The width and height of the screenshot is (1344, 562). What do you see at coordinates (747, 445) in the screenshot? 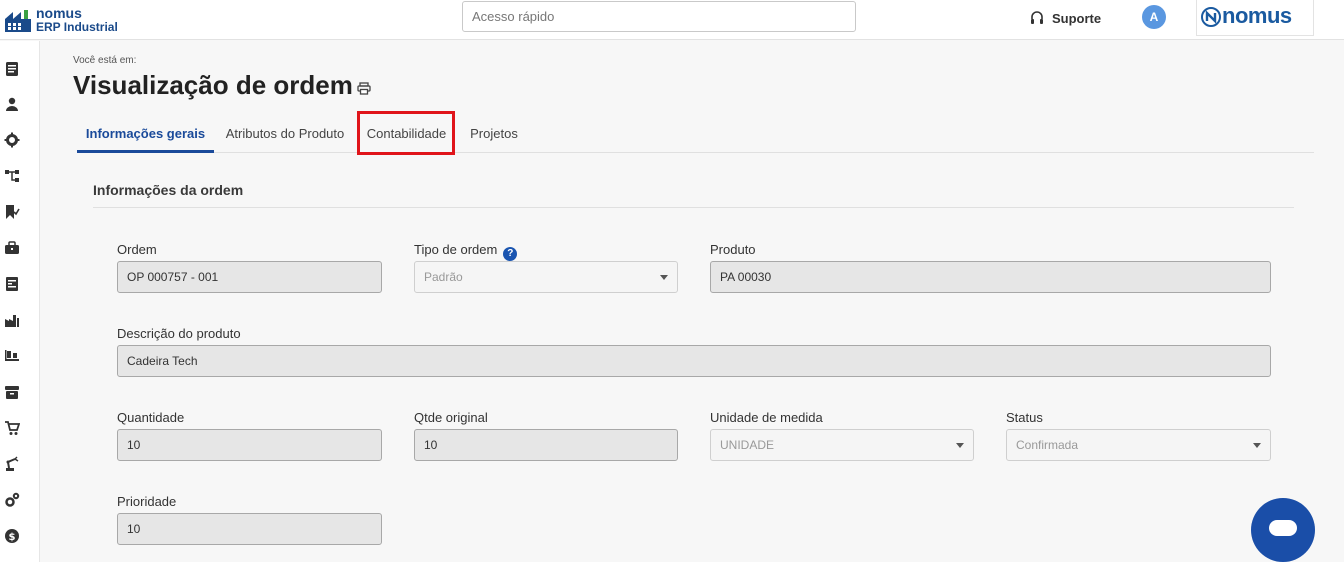
I see `unidade-value: UNIDADE` at bounding box center [747, 445].